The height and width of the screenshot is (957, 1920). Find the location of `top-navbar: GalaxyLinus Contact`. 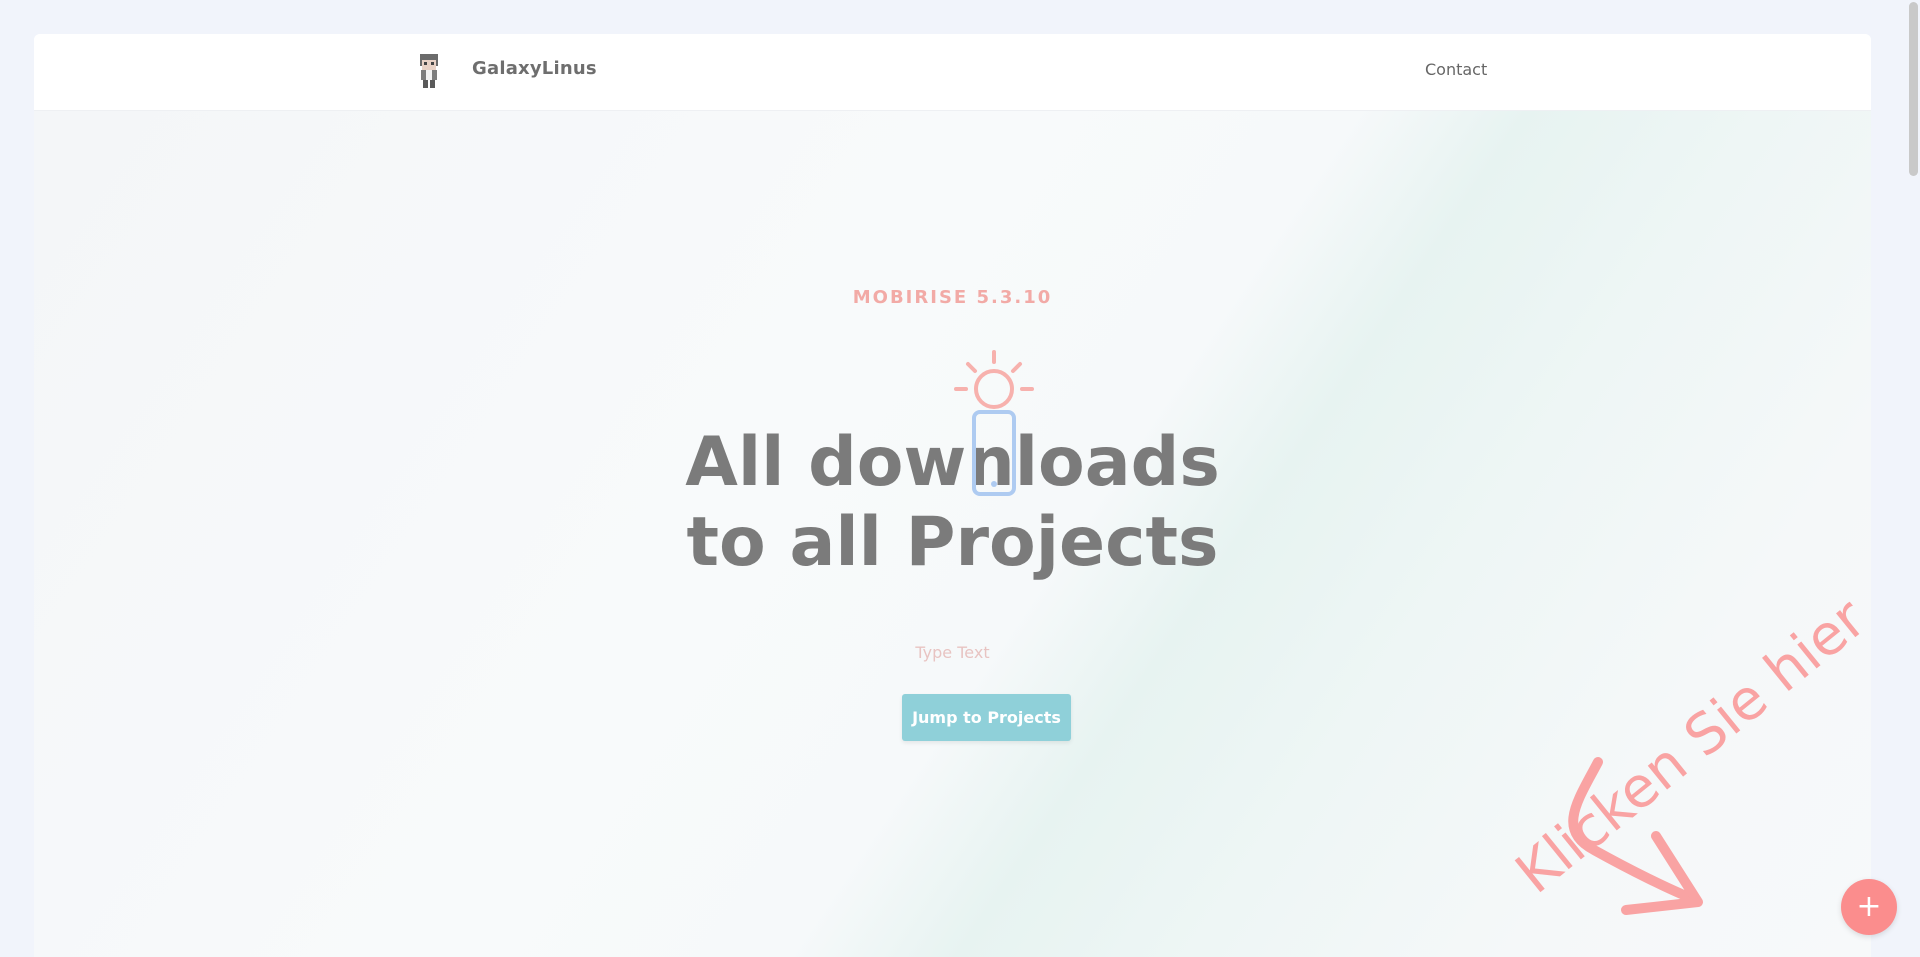

top-navbar: GalaxyLinus Contact is located at coordinates (952, 72).